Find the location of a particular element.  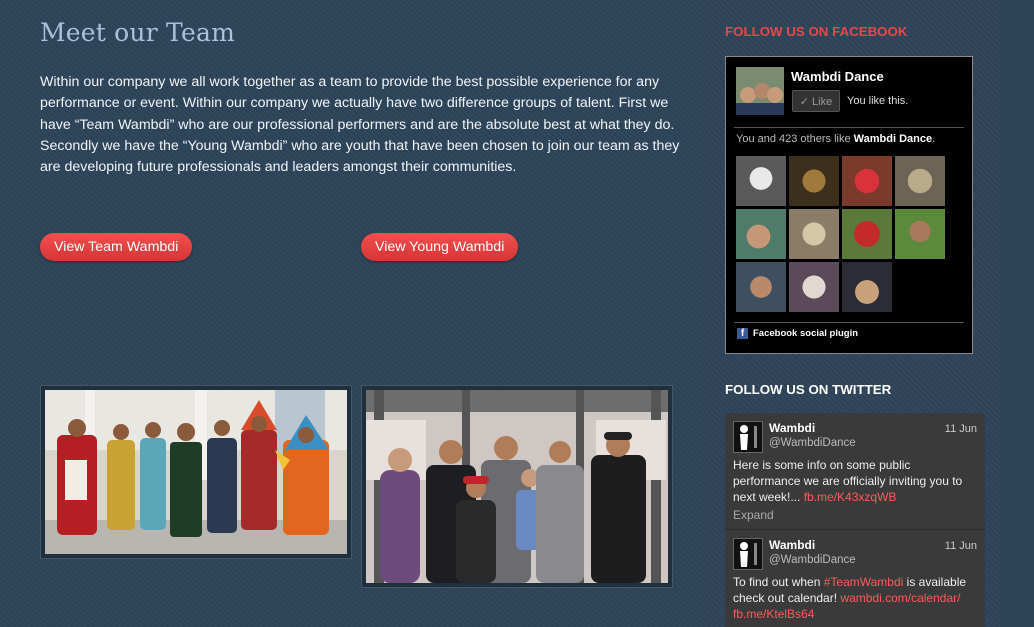

tweet-expand-link: Expand is located at coordinates (753, 515).